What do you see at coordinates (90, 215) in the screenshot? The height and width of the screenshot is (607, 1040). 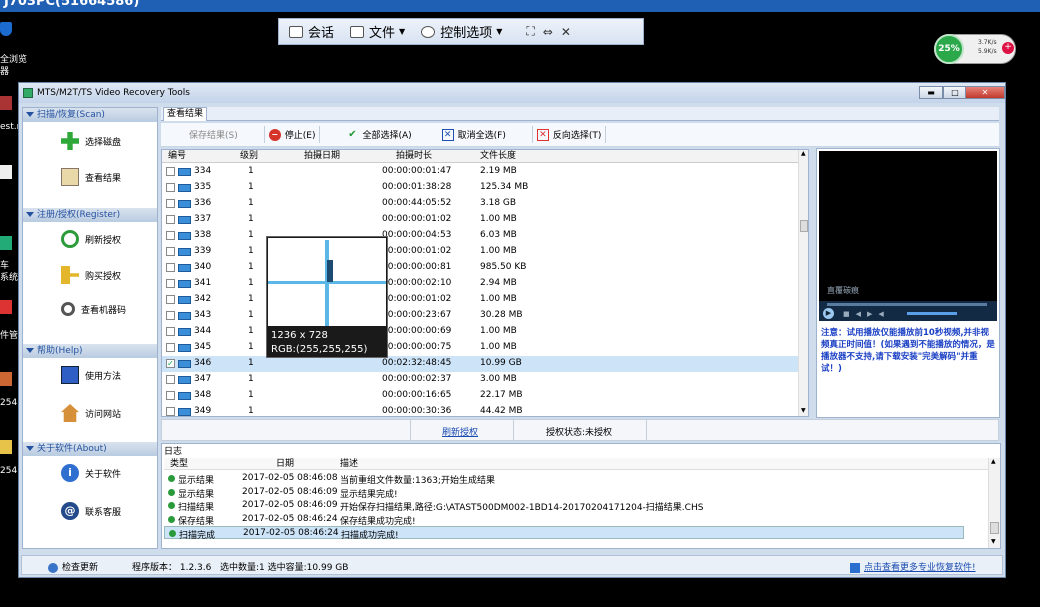 I see `section-register: 注册/授权(Register)` at bounding box center [90, 215].